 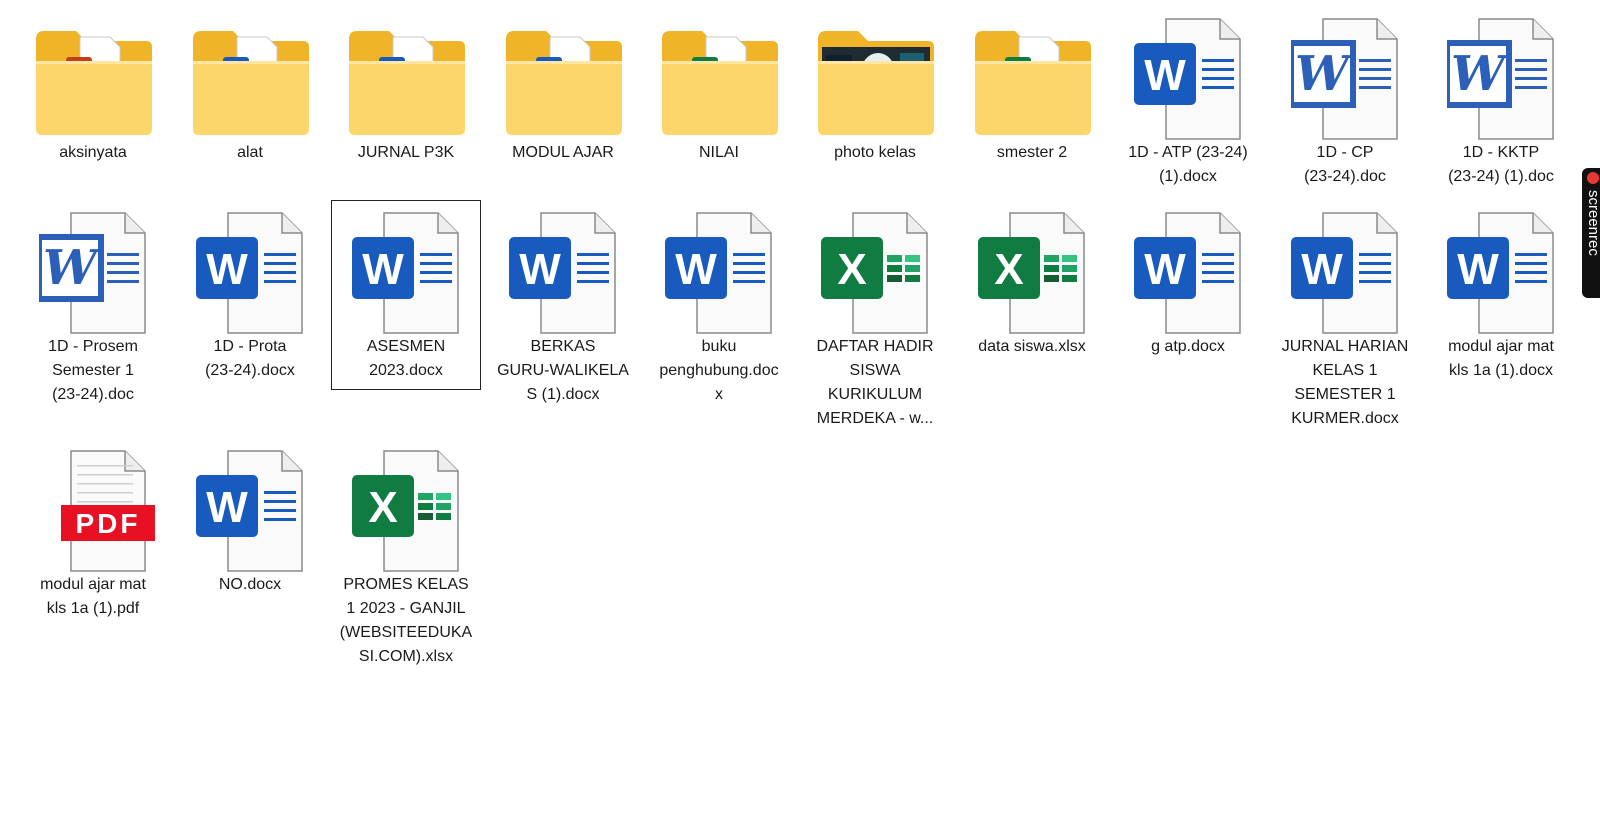 I want to click on file-item: W BERKAS GURU-WALIKELA S (1).docx, so click(x=563, y=307).